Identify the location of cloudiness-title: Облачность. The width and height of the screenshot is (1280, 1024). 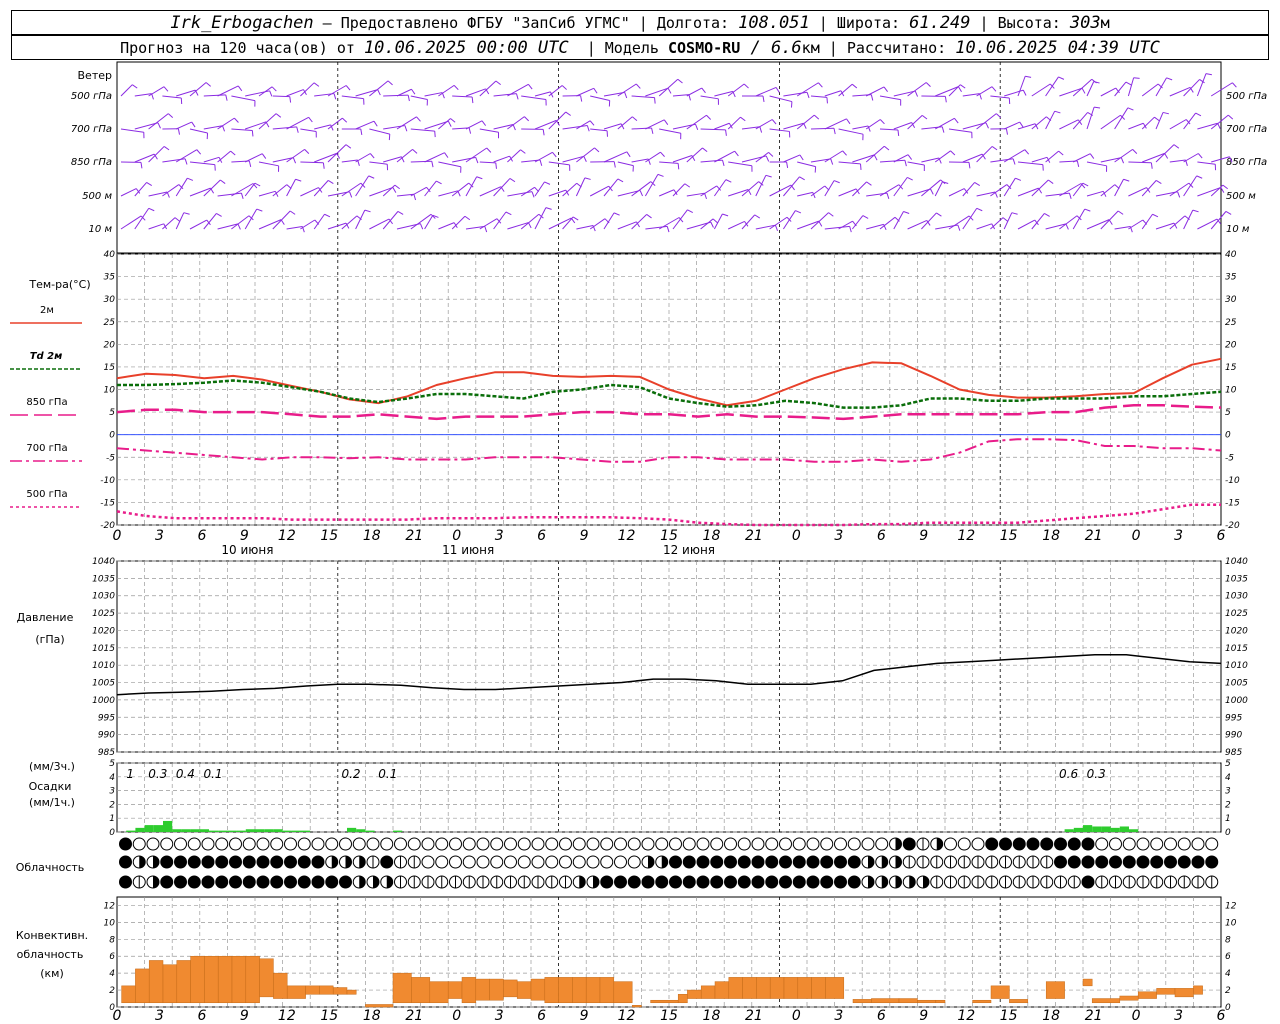
(50, 867).